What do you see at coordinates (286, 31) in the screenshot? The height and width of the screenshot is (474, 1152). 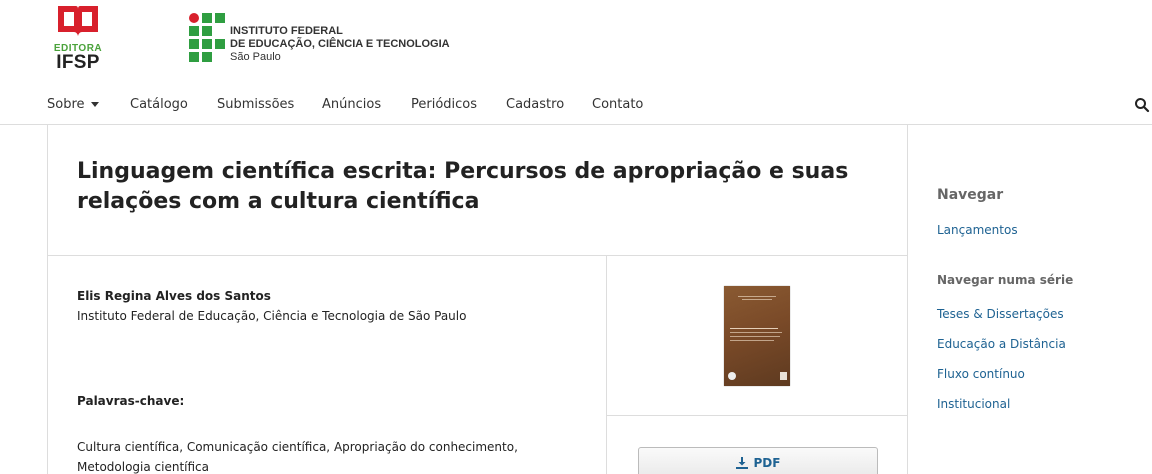 I see `if-line1: INSTITUTO FEDERAL` at bounding box center [286, 31].